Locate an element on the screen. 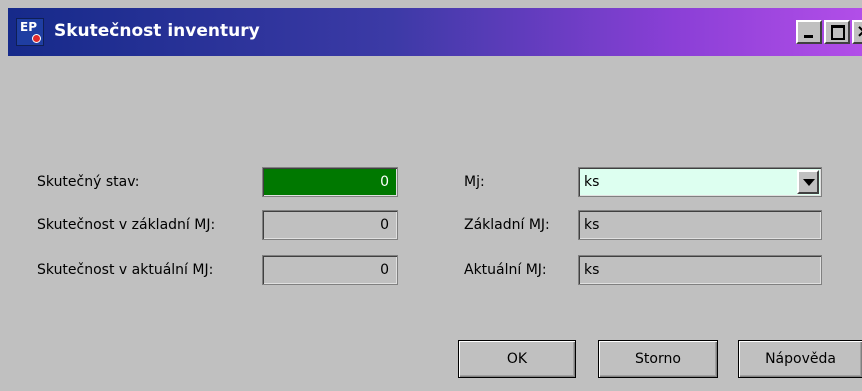 This screenshot has height=391, width=862. cancel-button: Storno is located at coordinates (658, 359).